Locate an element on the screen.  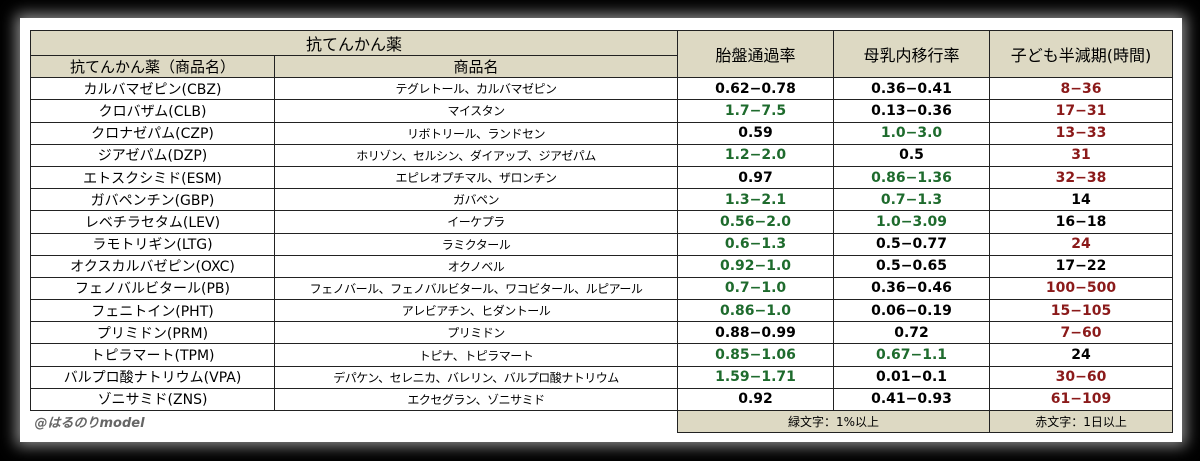
credit-text: @はるのりmodel is located at coordinates (354, 421).